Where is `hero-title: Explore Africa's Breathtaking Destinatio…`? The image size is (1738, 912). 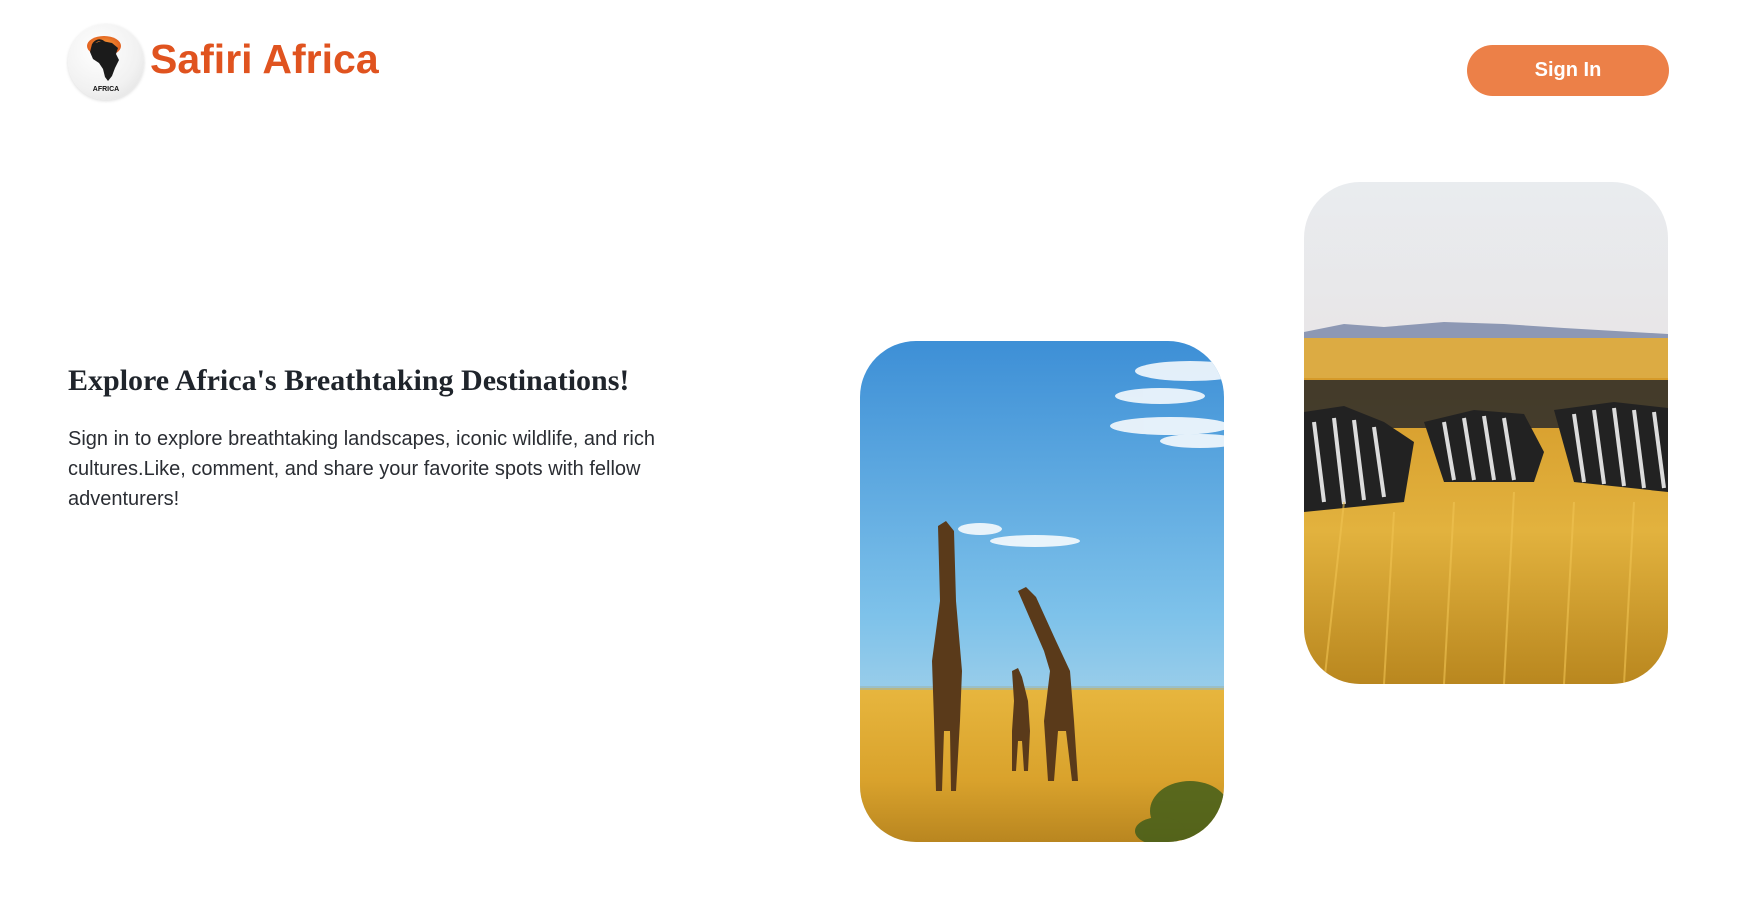
hero-title: Explore Africa's Breathtaking Destinatio… is located at coordinates (349, 380).